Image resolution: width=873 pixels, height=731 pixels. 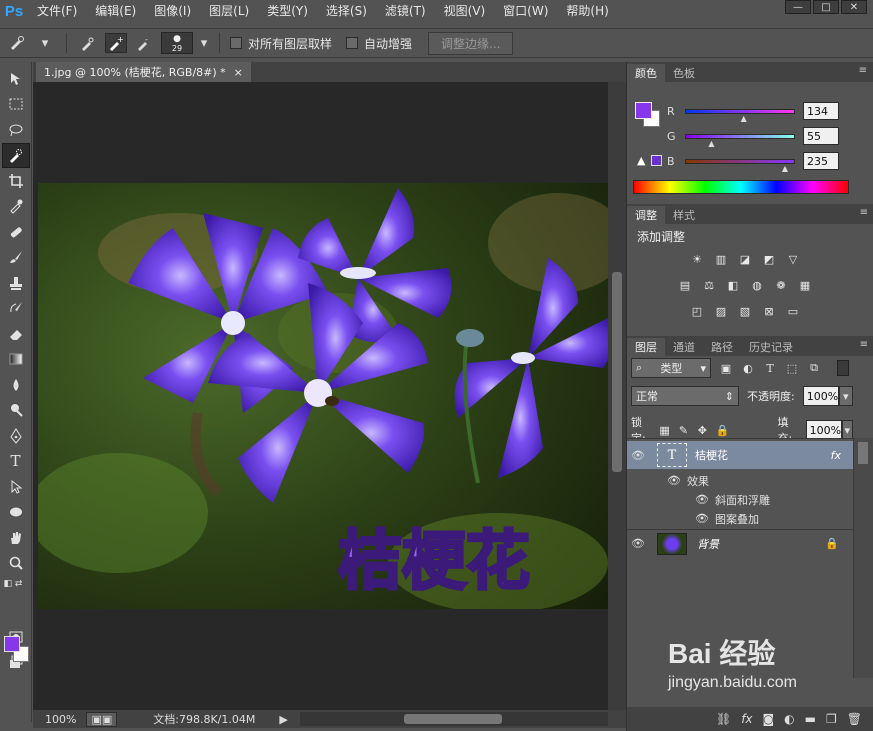 What do you see at coordinates (740, 455) in the screenshot?
I see `layer-row: 👁 T 桔梗花 fx` at bounding box center [740, 455].